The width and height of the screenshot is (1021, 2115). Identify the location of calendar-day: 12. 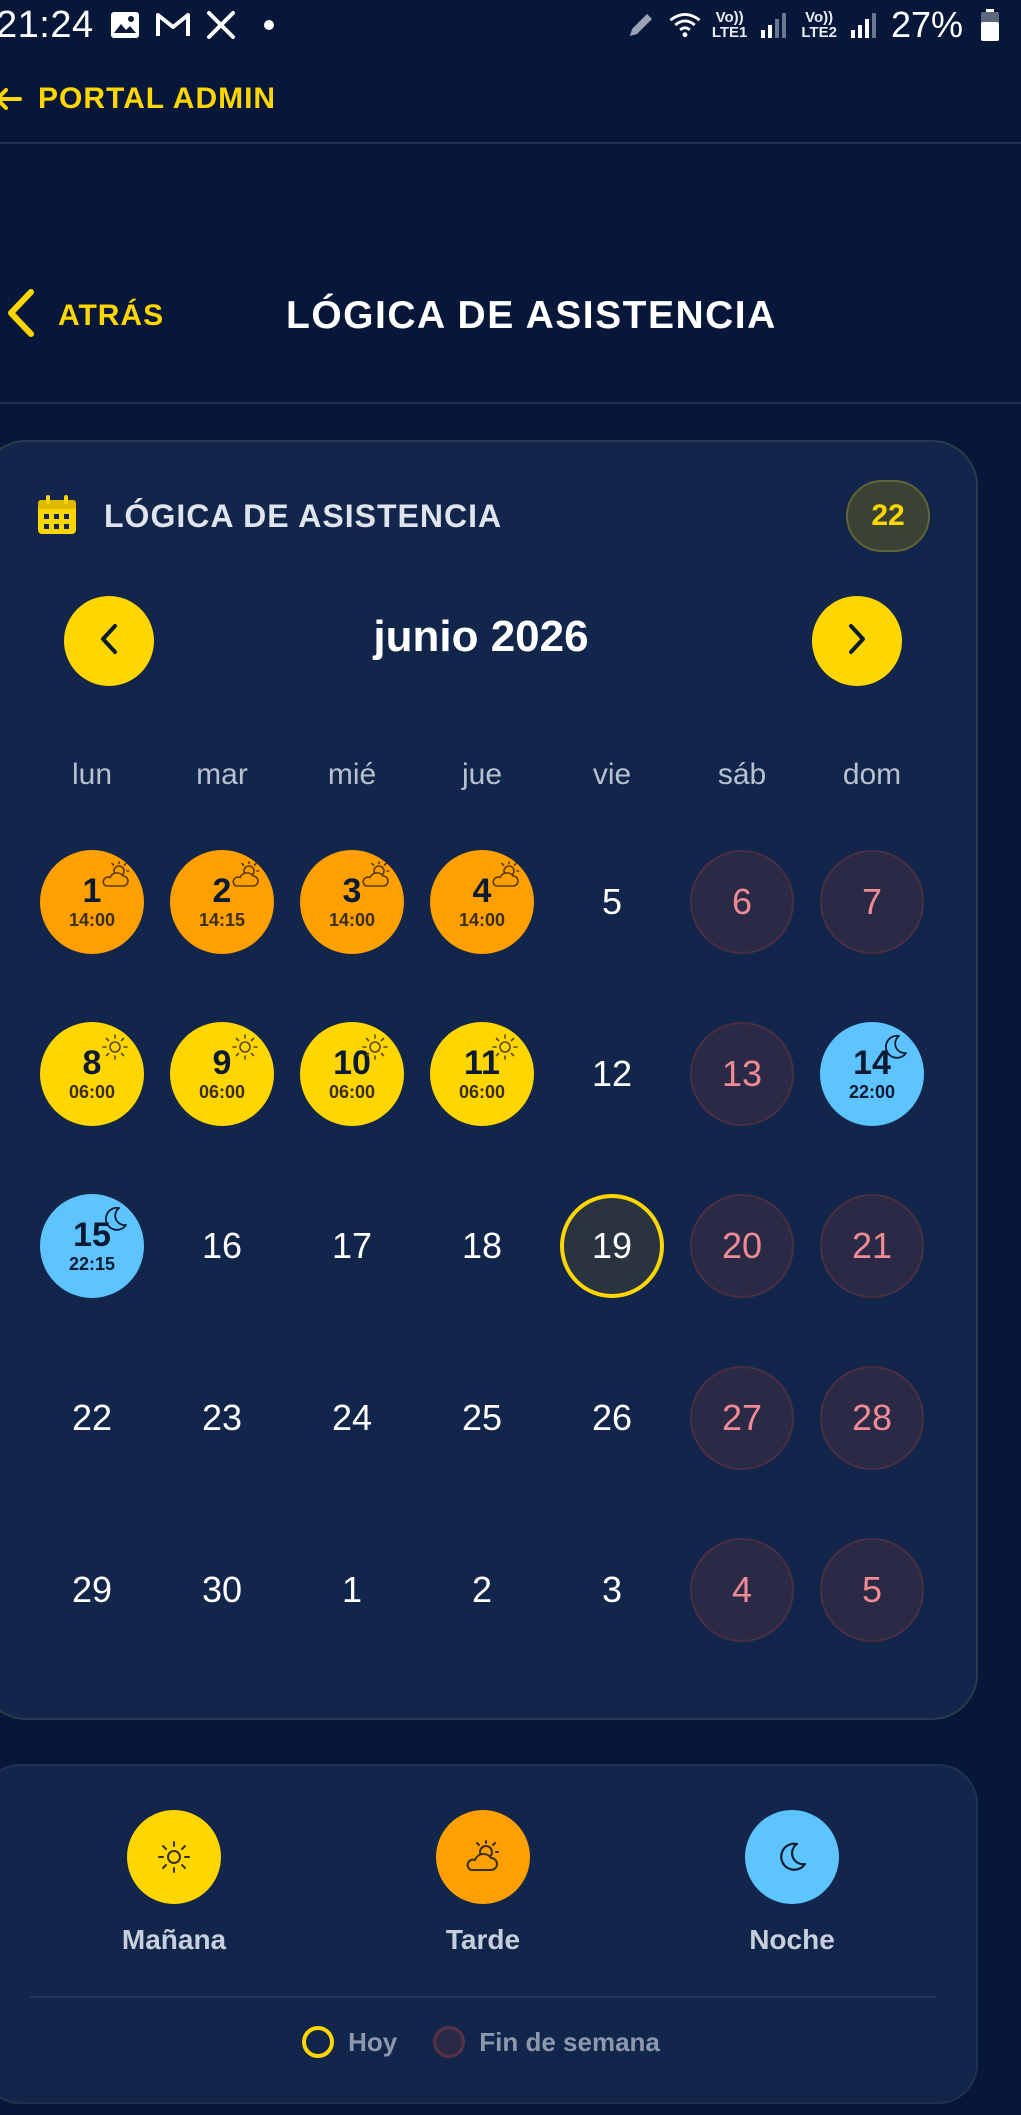
(612, 1074).